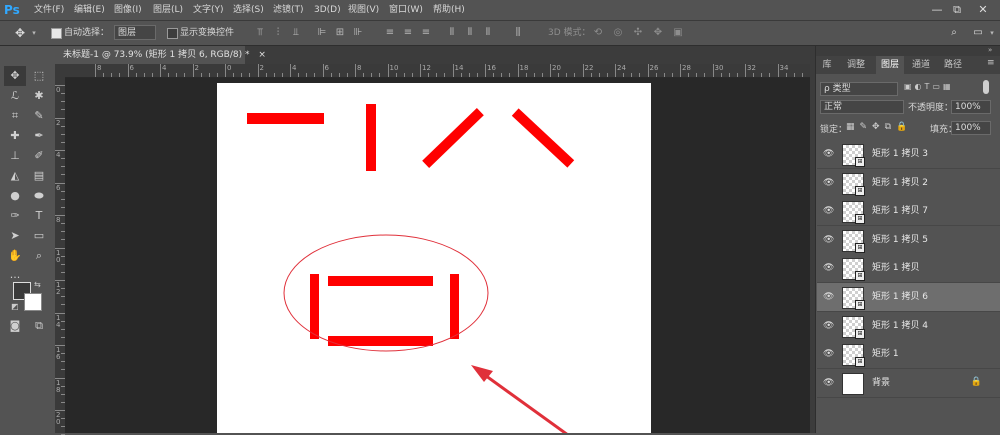 The image size is (1000, 435). Describe the element at coordinates (859, 89) in the screenshot. I see `layer-filter-dropdown: ρ 类型` at that location.